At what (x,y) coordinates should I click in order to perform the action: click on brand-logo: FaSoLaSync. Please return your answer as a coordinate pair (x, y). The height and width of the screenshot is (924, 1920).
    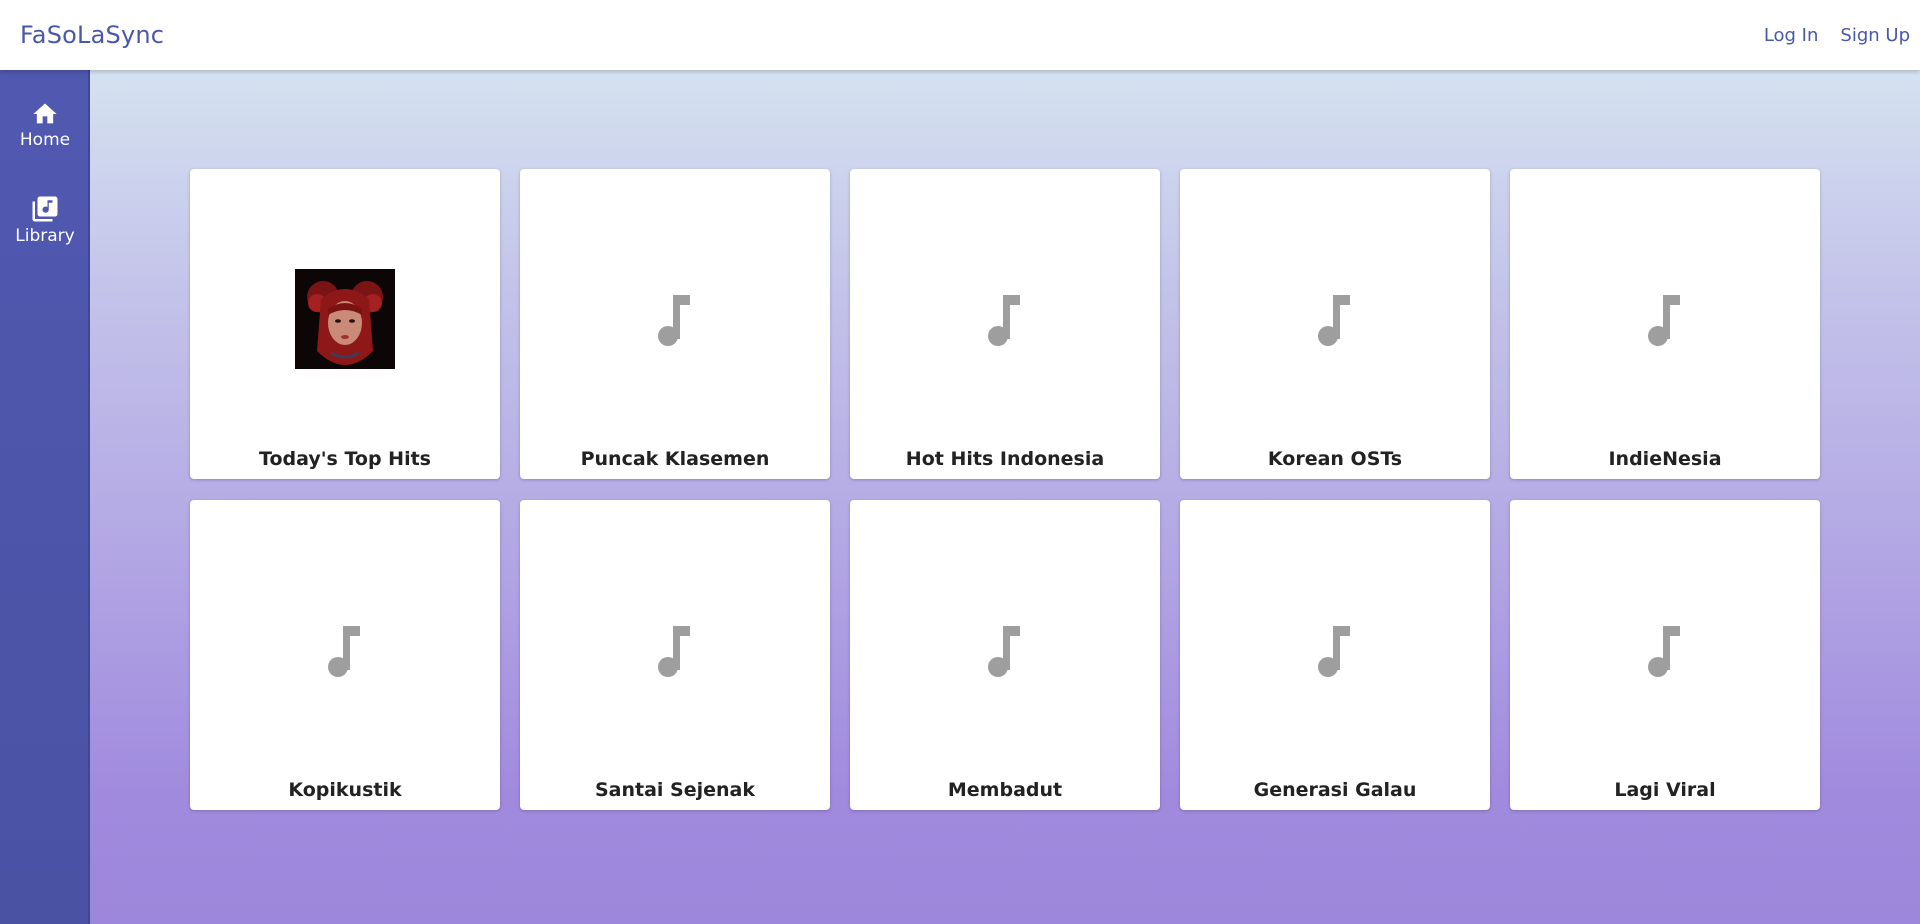
    Looking at the image, I should click on (92, 35).